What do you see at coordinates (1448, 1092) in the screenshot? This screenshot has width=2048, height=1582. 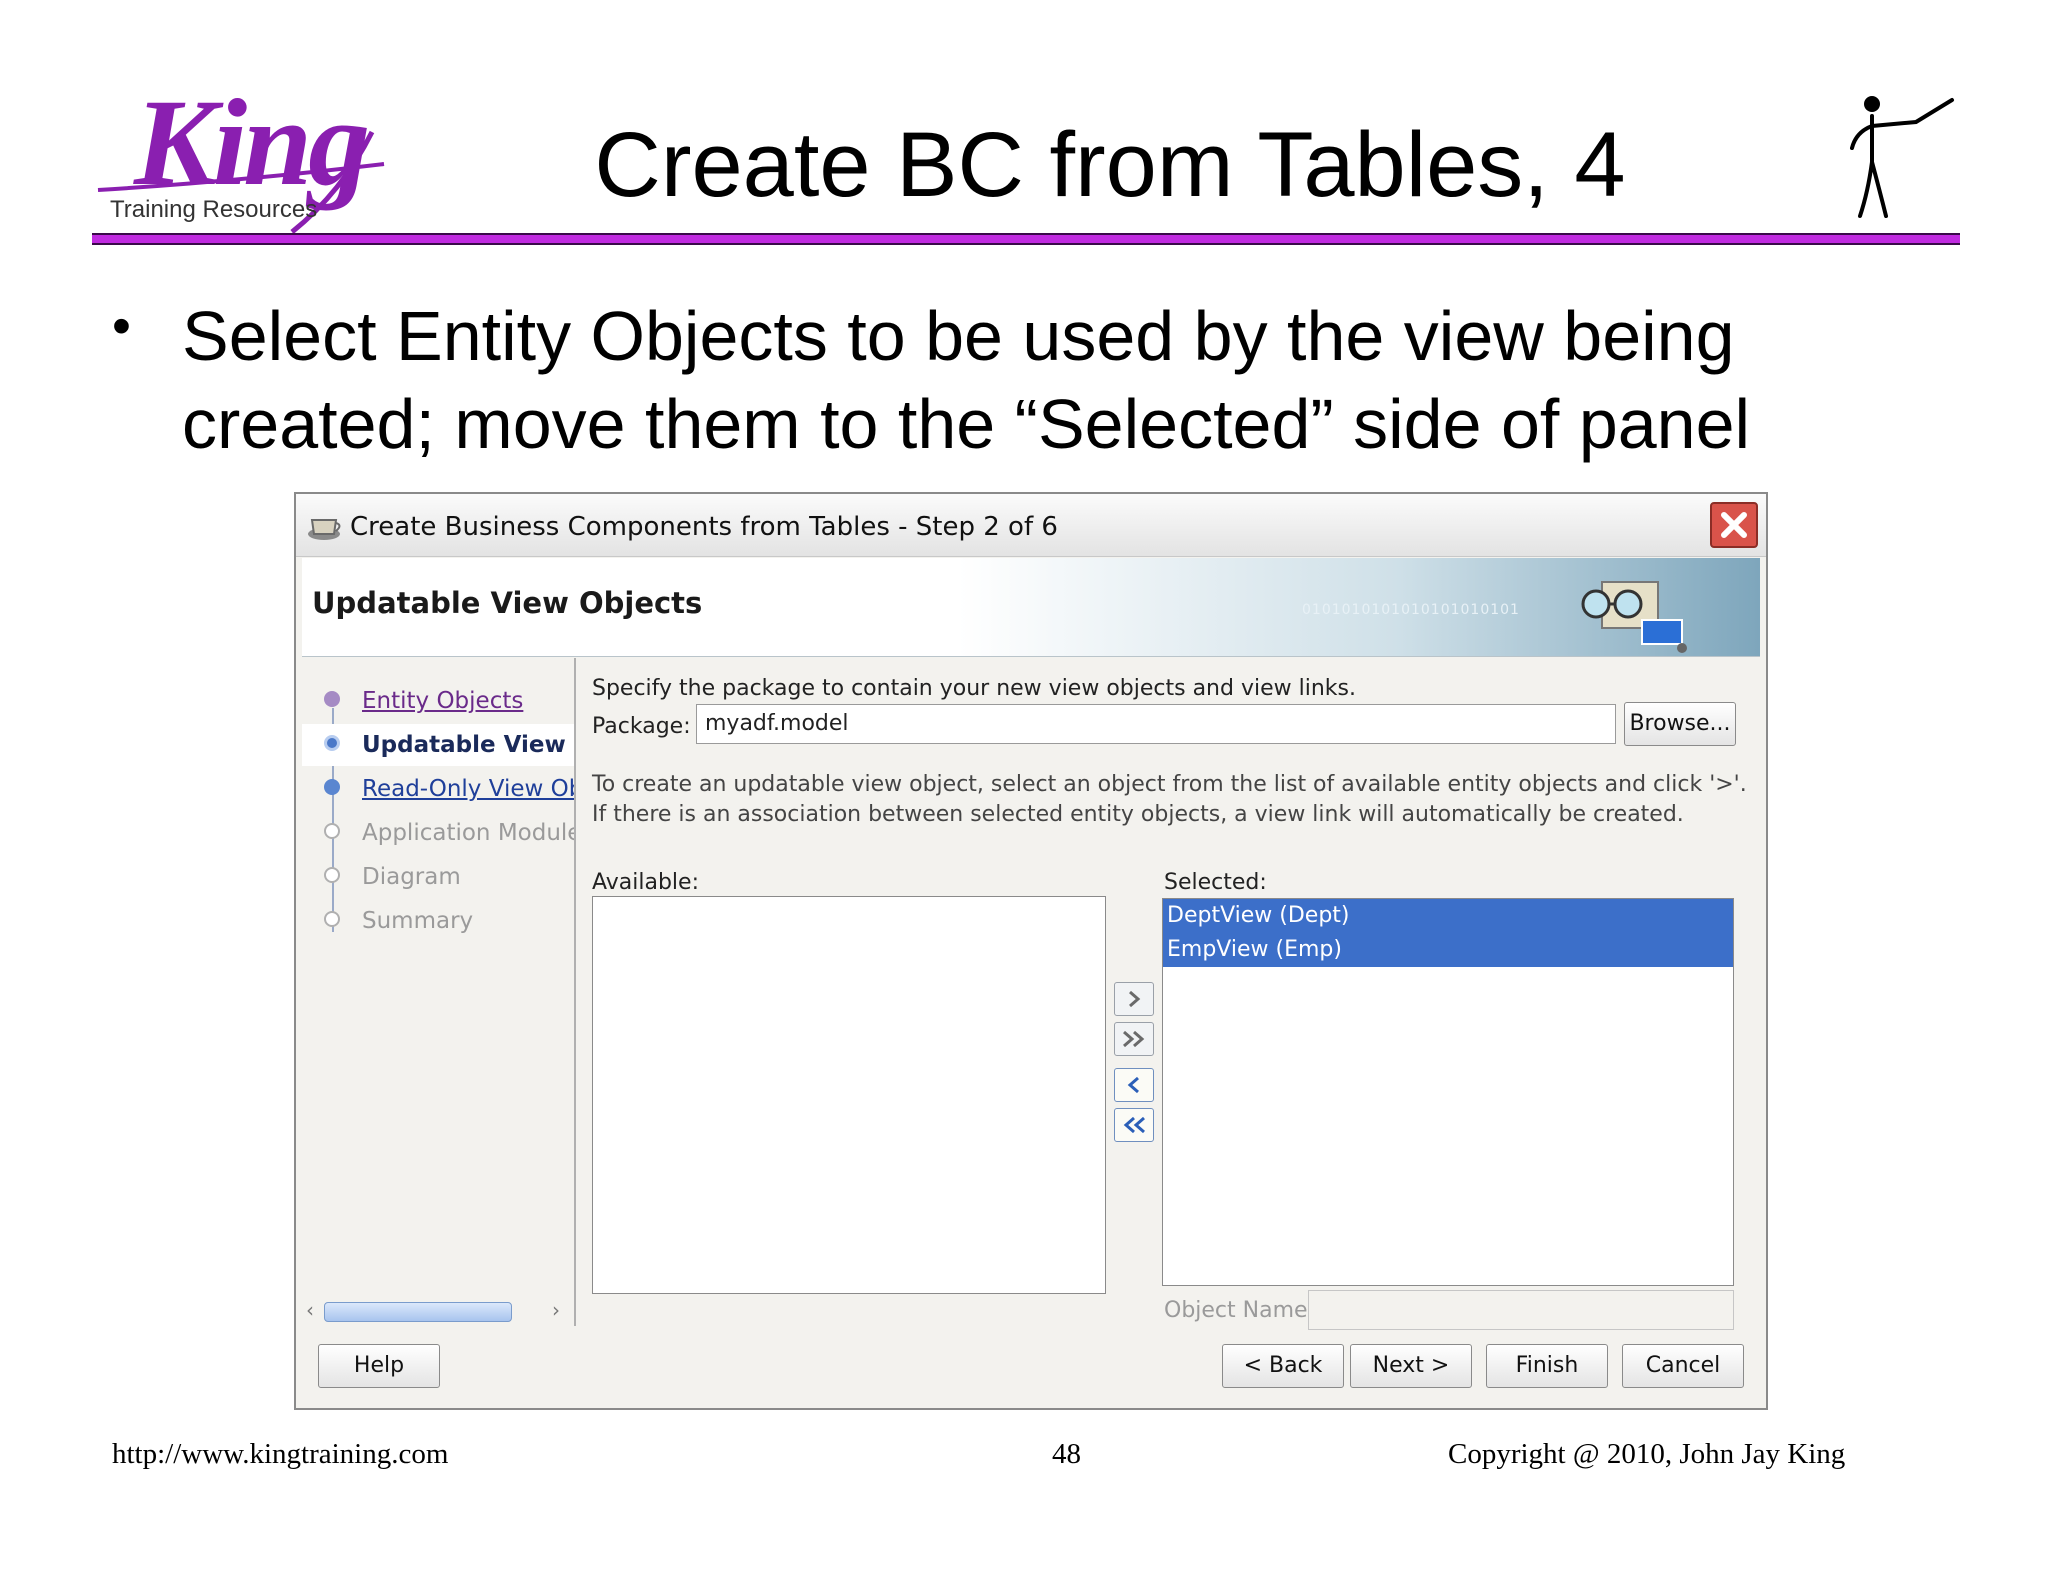 I see `selected-list: DeptView (Dept) EmpView (Emp)` at bounding box center [1448, 1092].